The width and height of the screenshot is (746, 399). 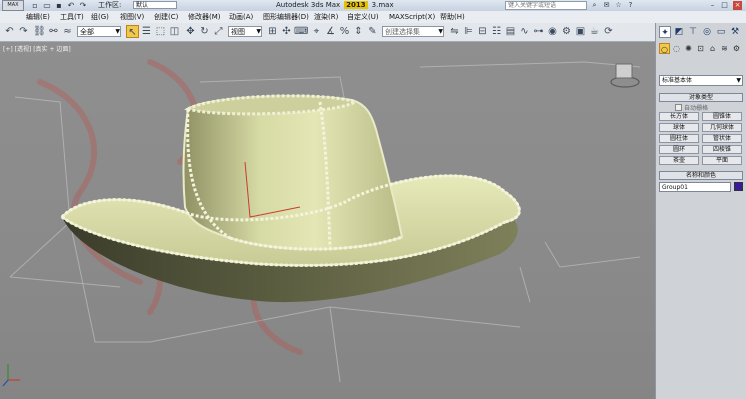 What do you see at coordinates (11, 375) in the screenshot?
I see `axis-tripod-icon` at bounding box center [11, 375].